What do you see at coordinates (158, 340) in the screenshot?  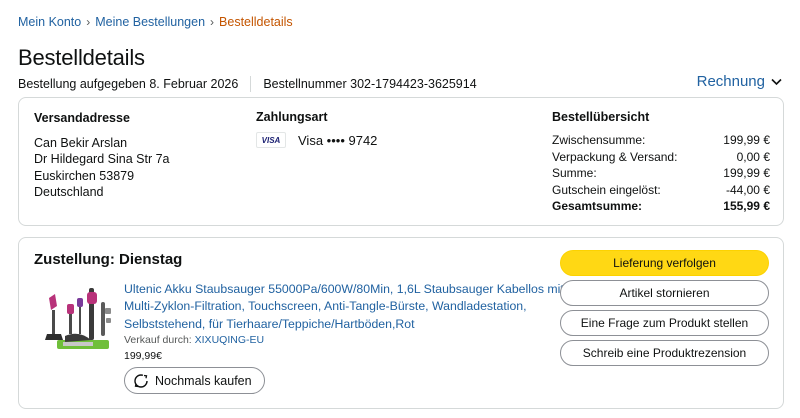 I see `seller-prefix: Verkauf durch:` at bounding box center [158, 340].